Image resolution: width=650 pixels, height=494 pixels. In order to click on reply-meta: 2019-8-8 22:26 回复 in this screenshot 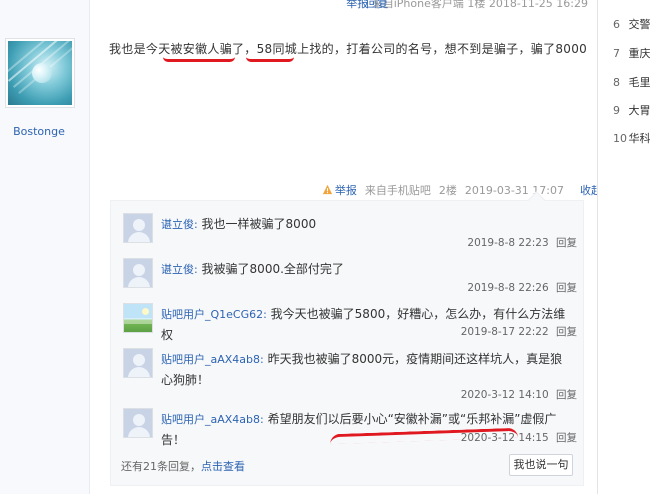, I will do `click(522, 287)`.